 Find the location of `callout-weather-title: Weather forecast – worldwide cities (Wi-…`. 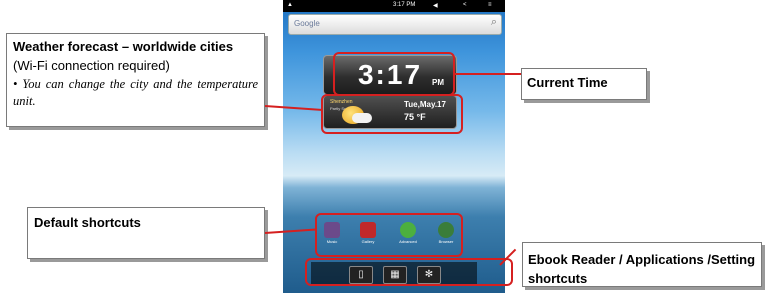

callout-weather-title: Weather forecast – worldwide cities (Wi-… is located at coordinates (135, 56).